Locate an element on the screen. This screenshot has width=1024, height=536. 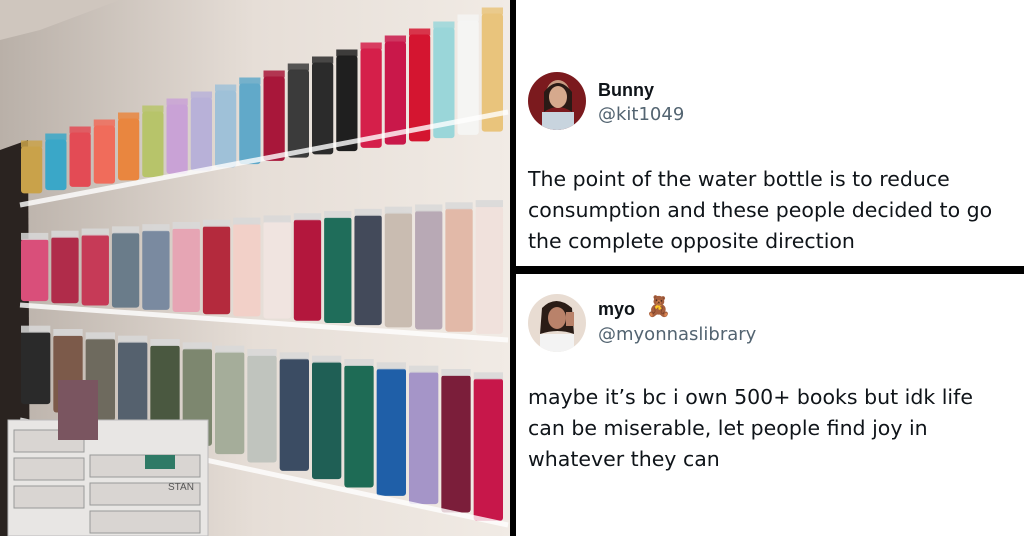
organizer-label: STAN is located at coordinates (181, 487).